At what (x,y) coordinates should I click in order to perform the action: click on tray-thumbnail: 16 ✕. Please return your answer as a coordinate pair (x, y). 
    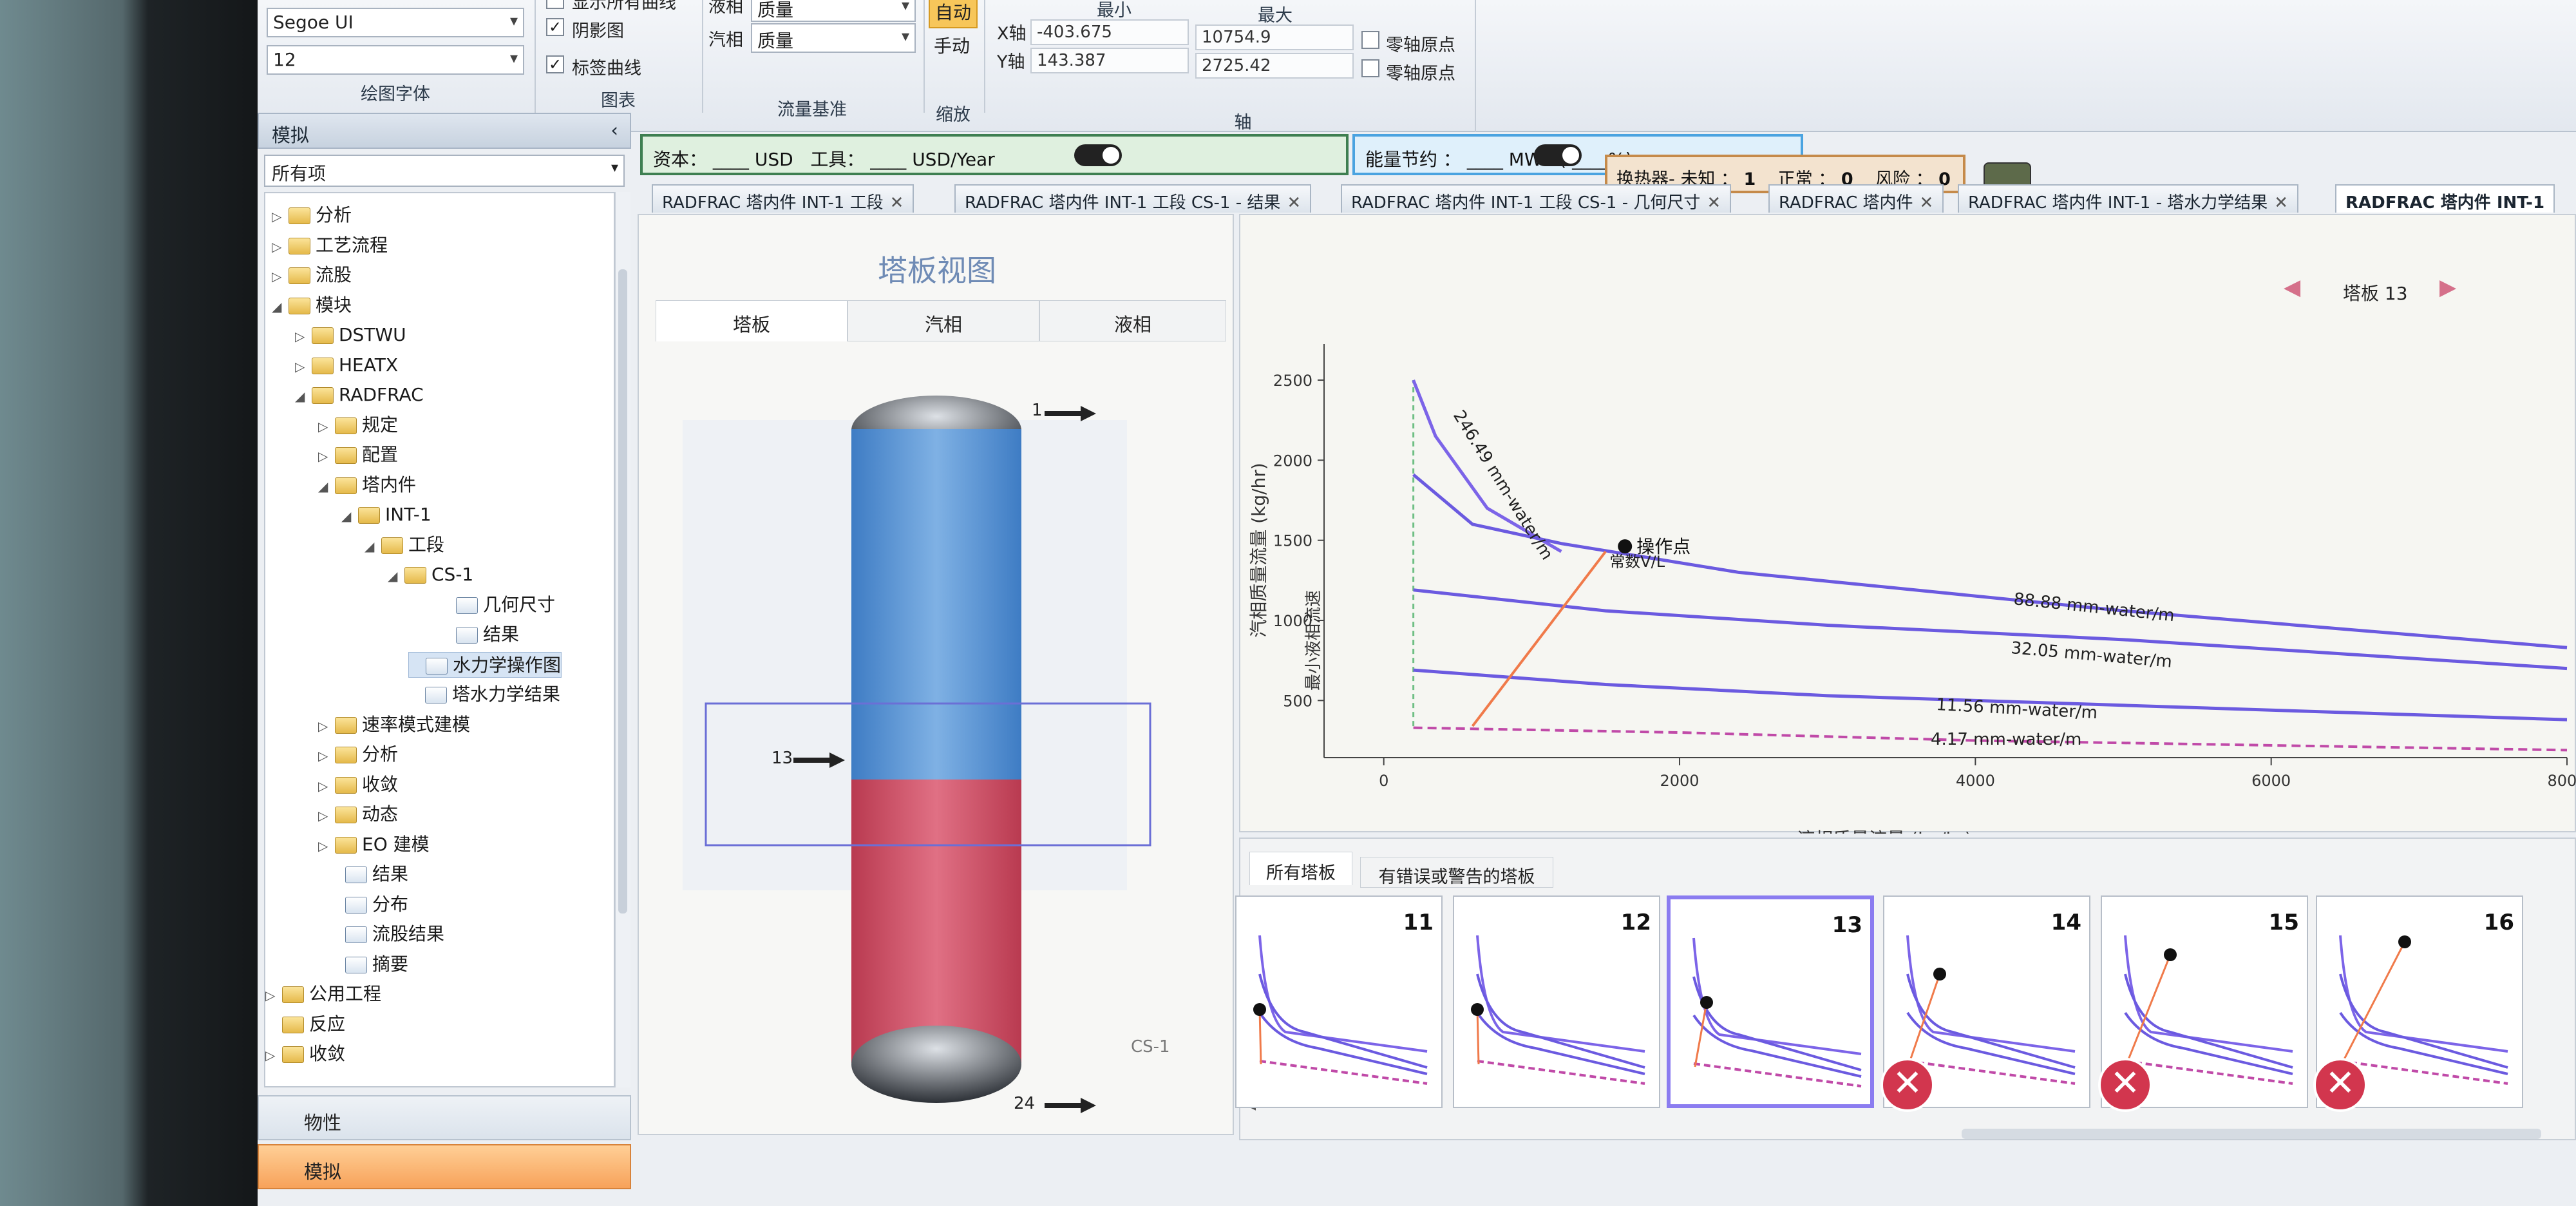
    Looking at the image, I should click on (2418, 1003).